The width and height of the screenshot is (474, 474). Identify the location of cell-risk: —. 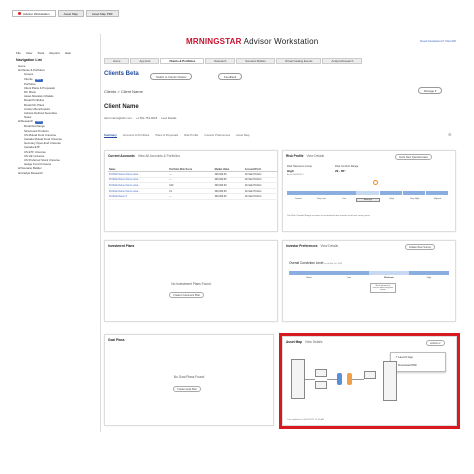
(191, 196).